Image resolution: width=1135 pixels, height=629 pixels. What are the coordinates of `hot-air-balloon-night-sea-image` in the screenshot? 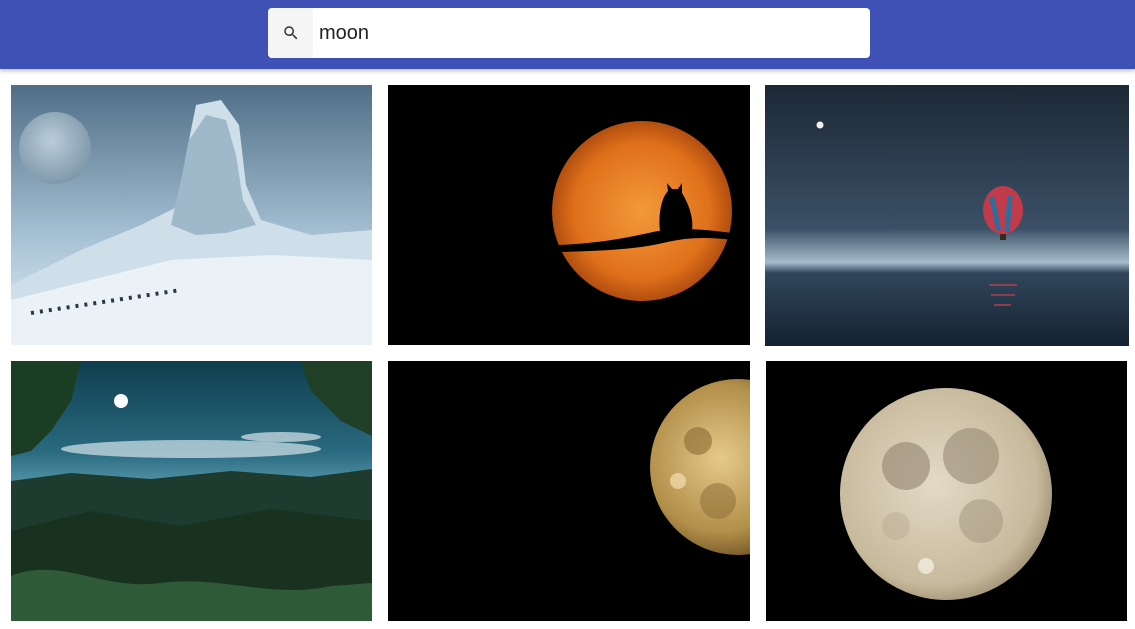 It's located at (947, 215).